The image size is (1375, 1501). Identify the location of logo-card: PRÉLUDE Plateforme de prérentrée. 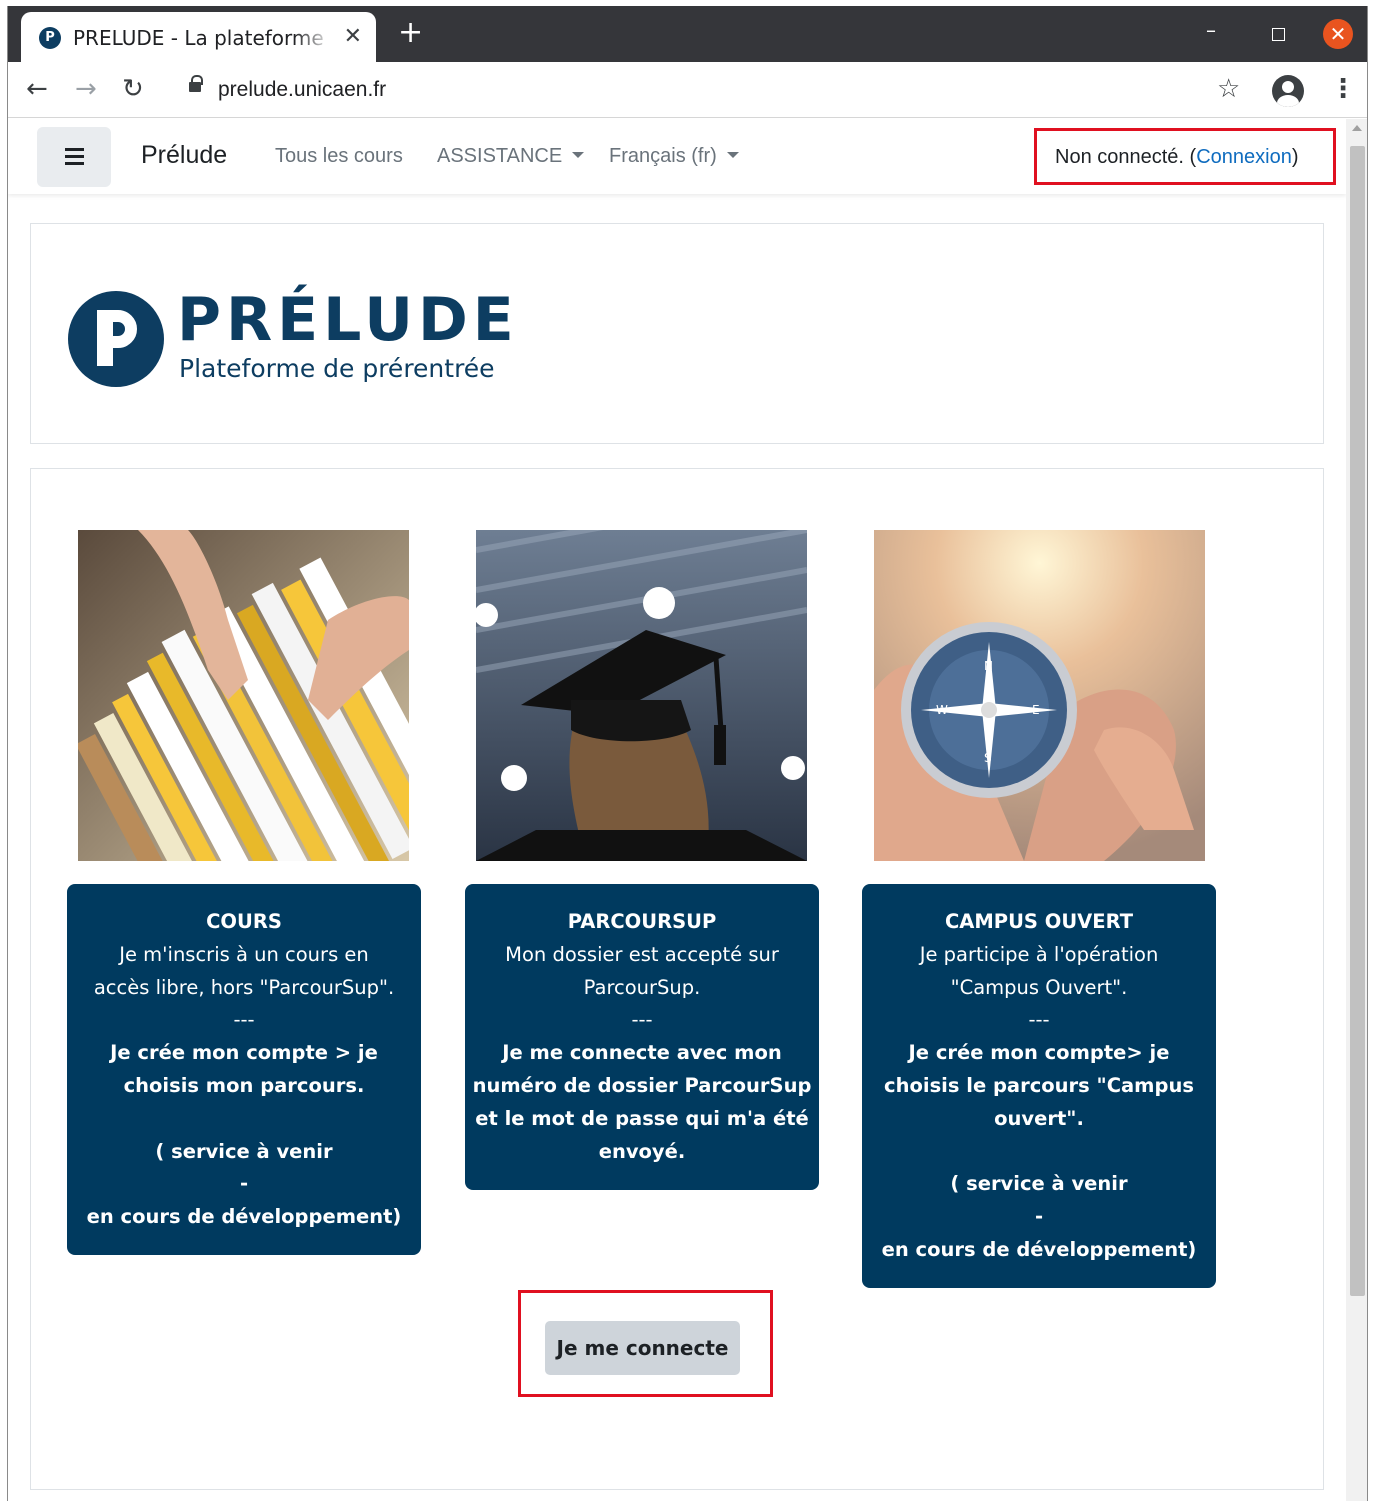
(677, 333).